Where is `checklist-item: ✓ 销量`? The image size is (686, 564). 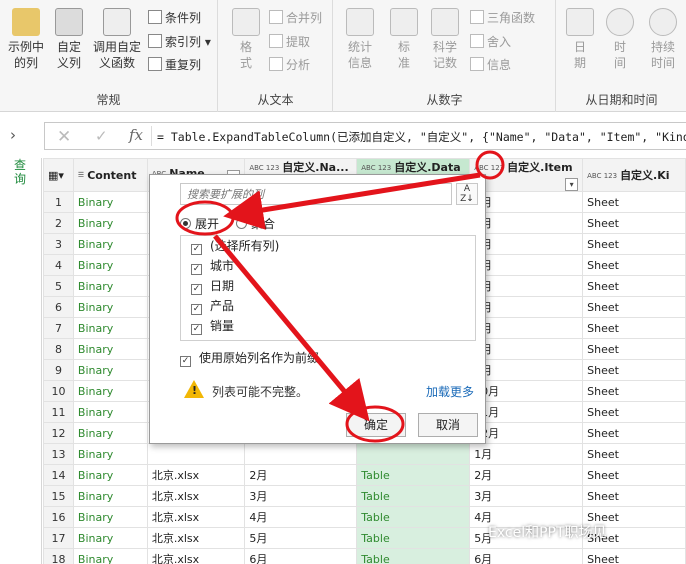 checklist-item: ✓ 销量 is located at coordinates (328, 326).